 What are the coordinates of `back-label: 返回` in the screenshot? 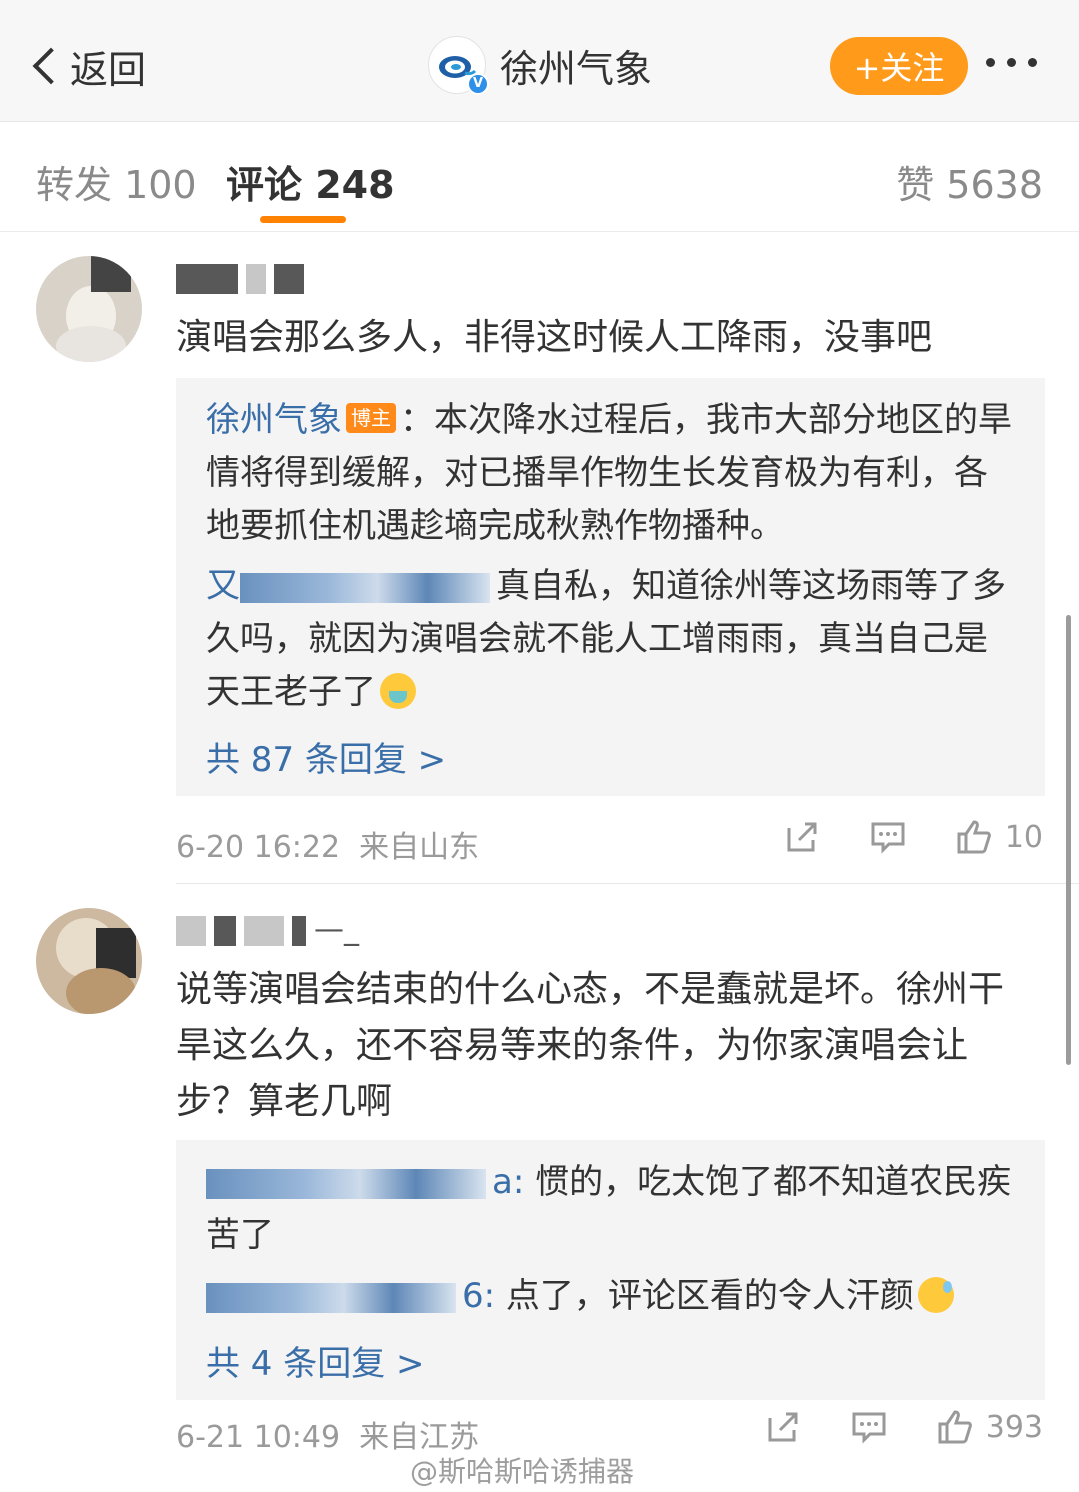 It's located at (108, 69).